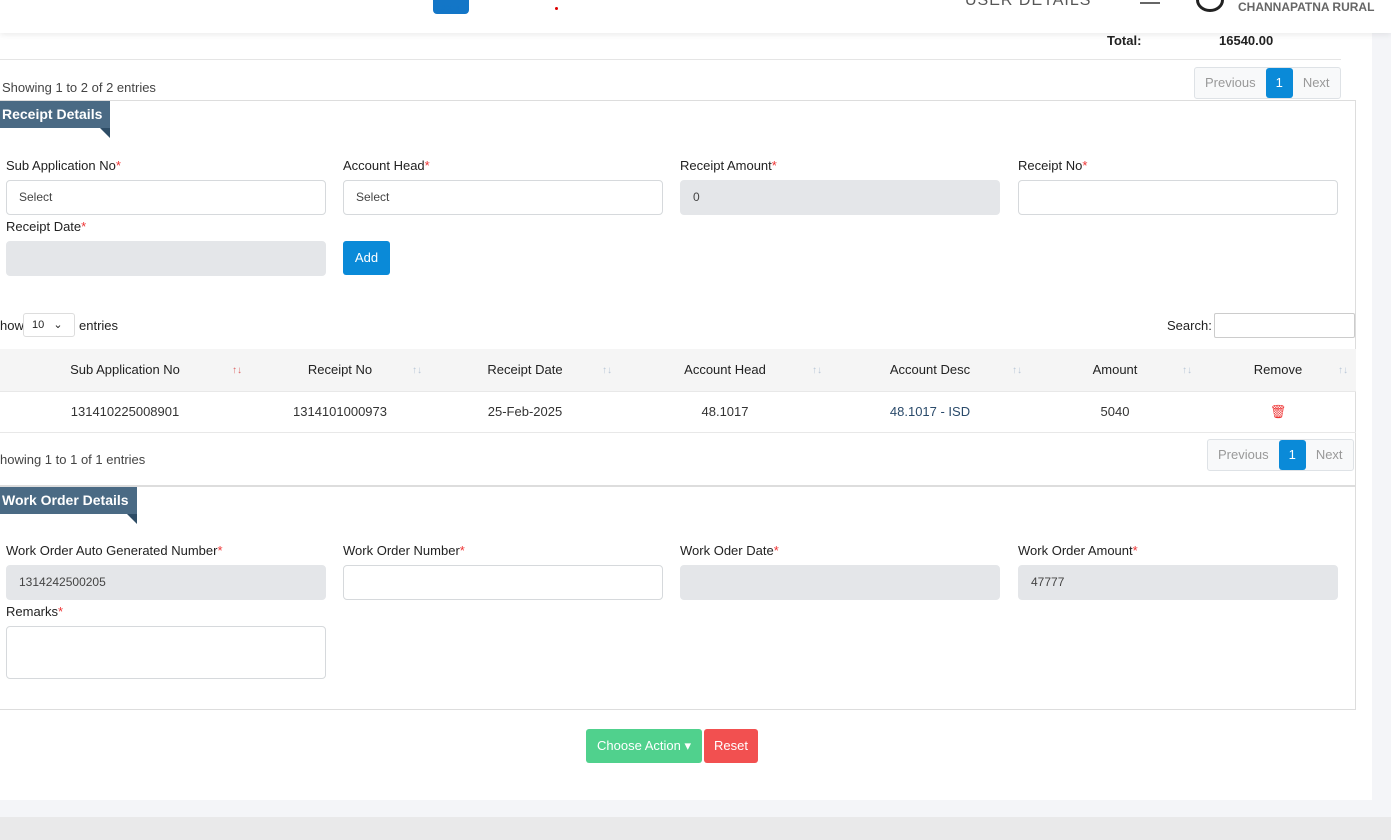  What do you see at coordinates (58, 325) in the screenshot?
I see `chevron-down-icon: ⌄` at bounding box center [58, 325].